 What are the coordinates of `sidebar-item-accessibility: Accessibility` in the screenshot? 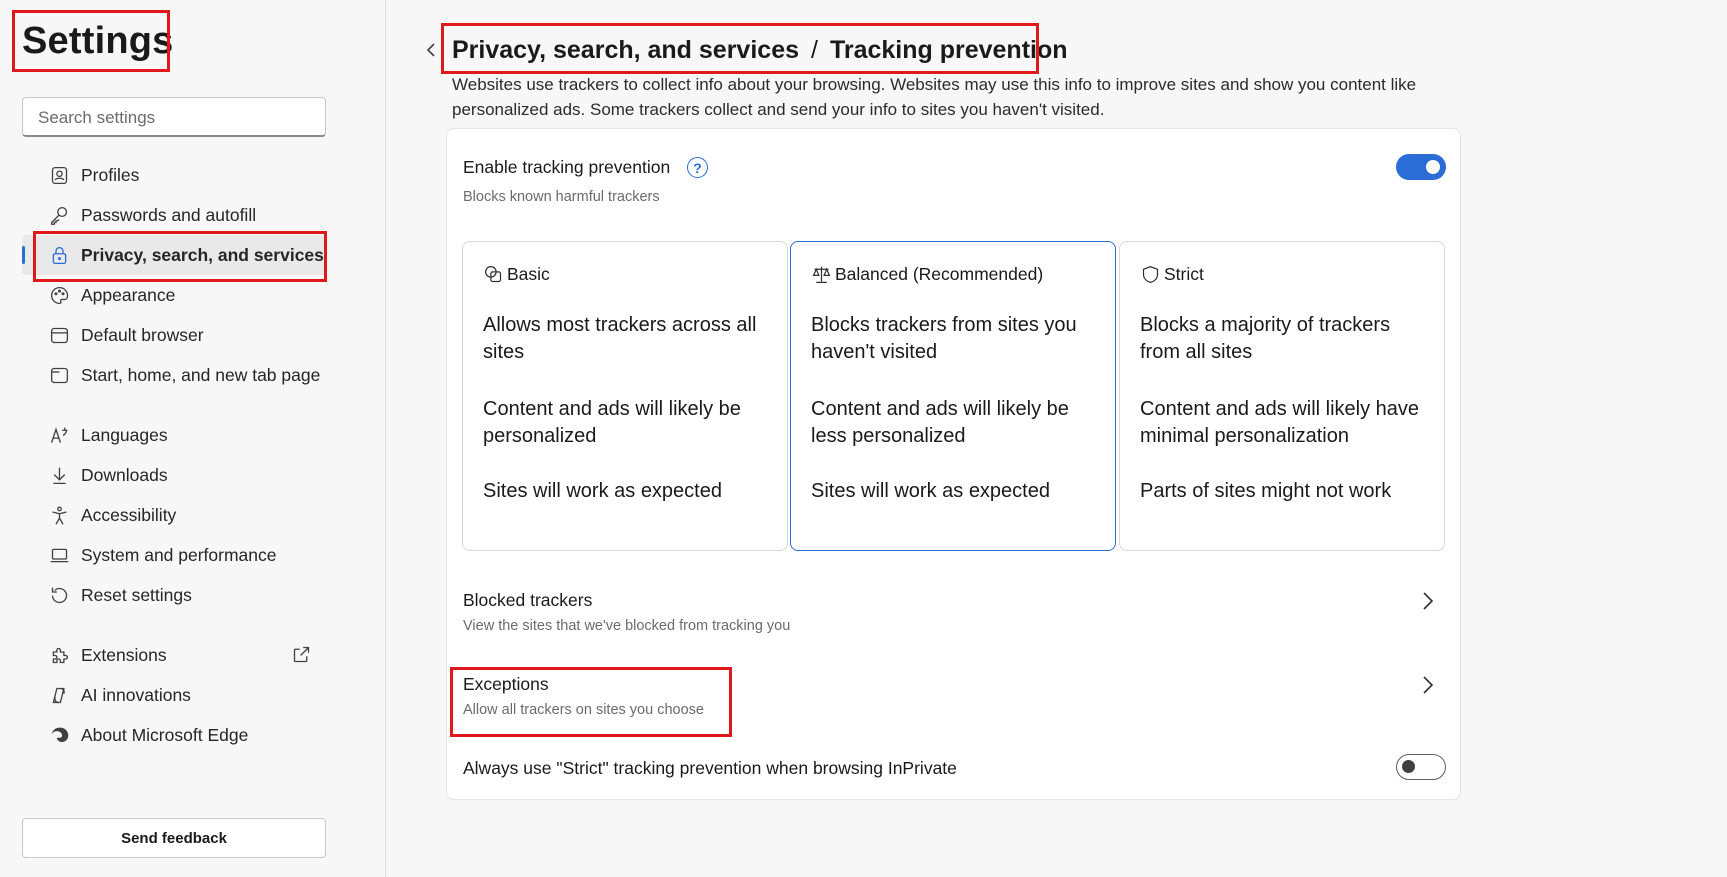 It's located at (174, 515).